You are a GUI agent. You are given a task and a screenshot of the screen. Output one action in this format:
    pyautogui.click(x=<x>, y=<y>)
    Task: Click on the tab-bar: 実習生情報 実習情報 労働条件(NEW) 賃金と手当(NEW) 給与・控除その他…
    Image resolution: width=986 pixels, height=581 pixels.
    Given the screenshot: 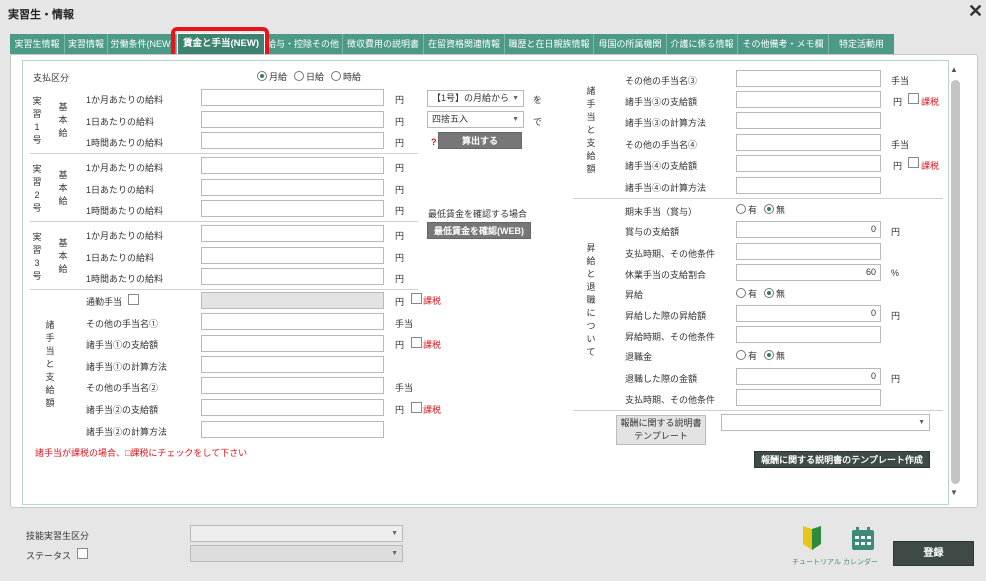 What is the action you would take?
    pyautogui.click(x=452, y=44)
    